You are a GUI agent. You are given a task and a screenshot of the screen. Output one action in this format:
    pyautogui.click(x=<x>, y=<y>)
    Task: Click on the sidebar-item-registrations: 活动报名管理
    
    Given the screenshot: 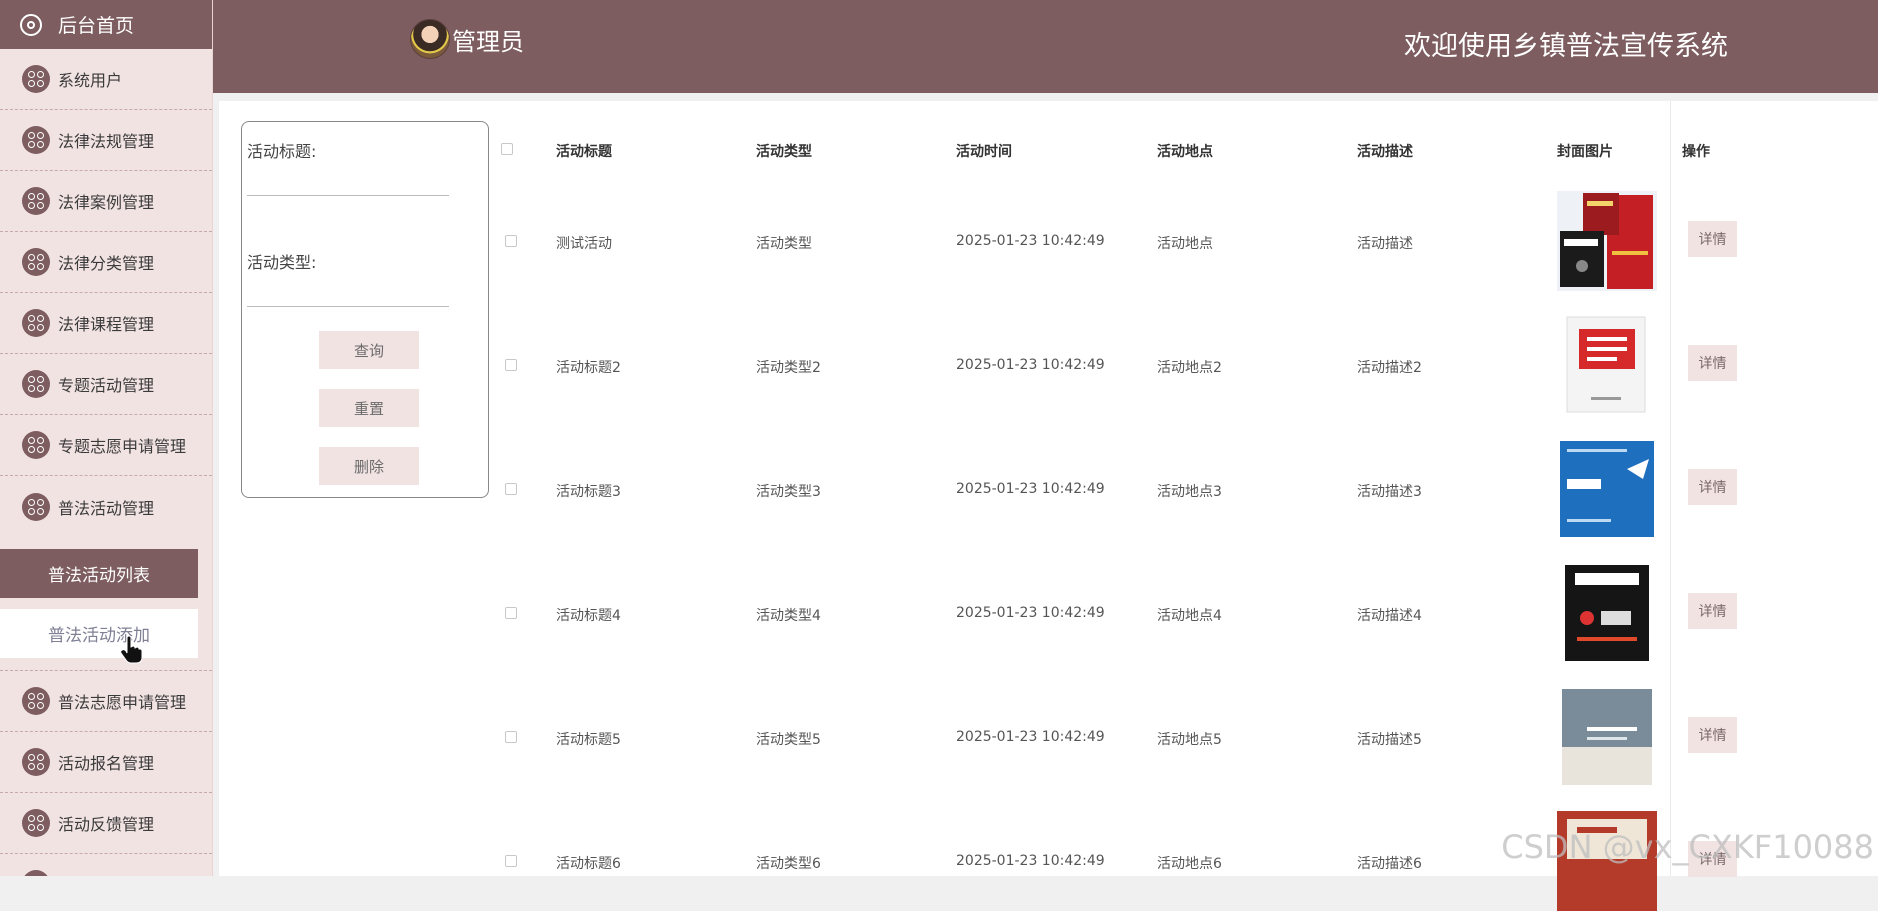 What is the action you would take?
    pyautogui.click(x=106, y=762)
    